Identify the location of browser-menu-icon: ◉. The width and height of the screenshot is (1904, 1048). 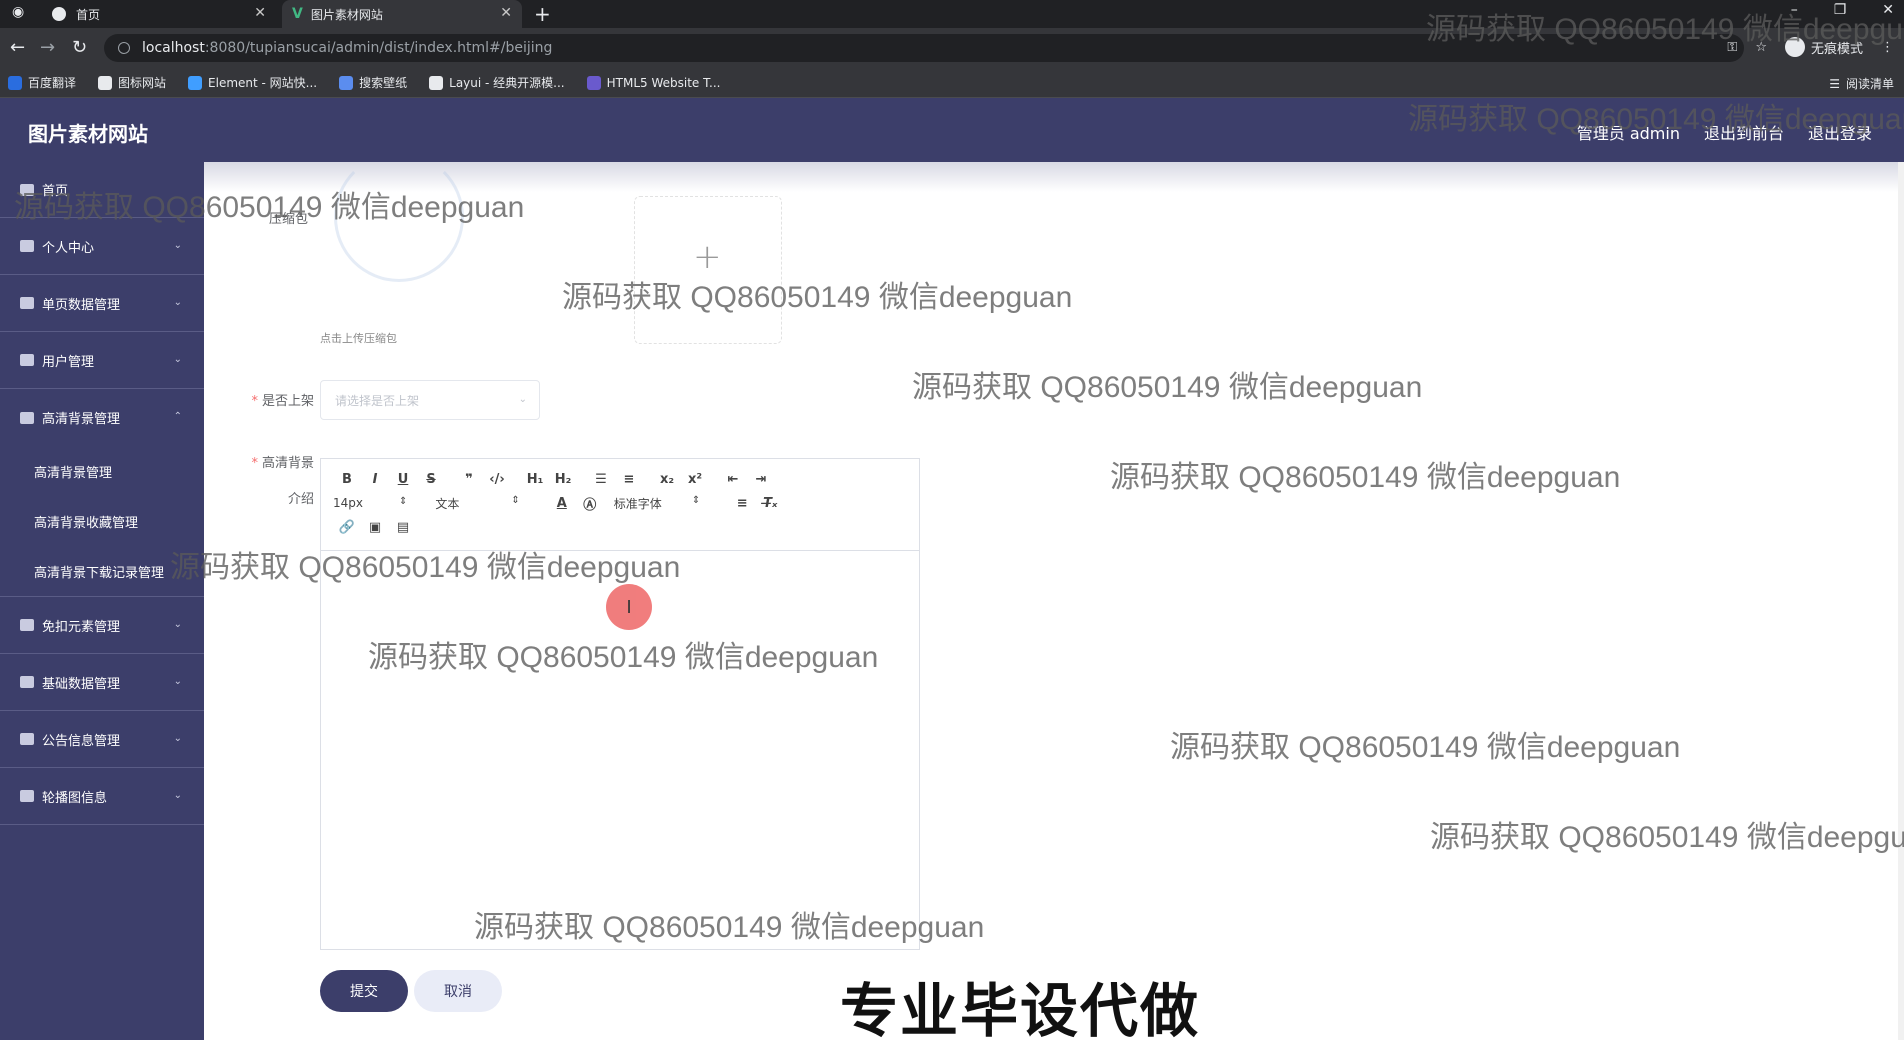
(18, 12).